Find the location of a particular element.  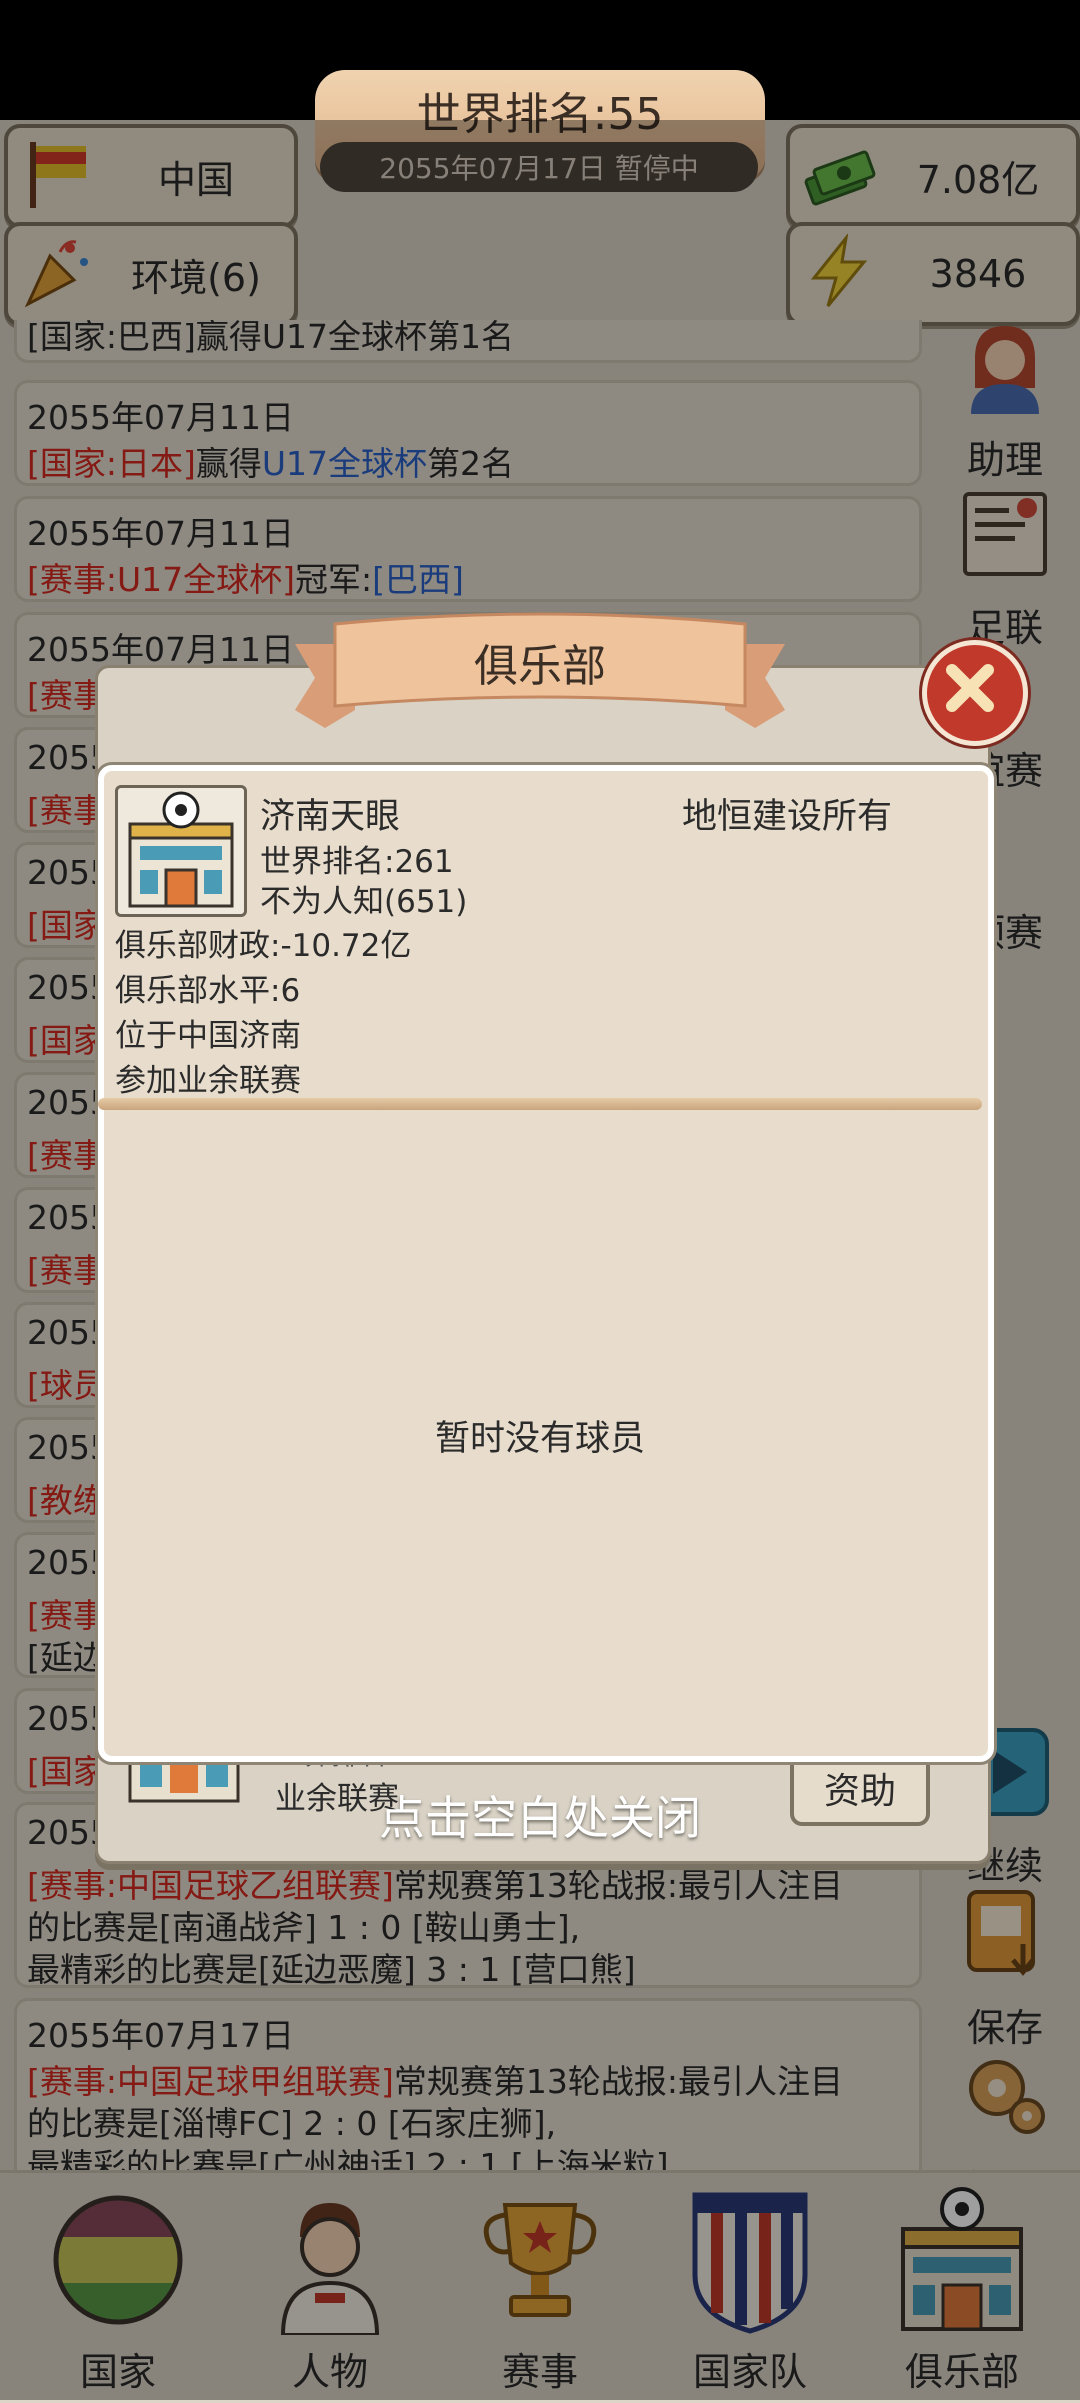

empty-players-message: 暂时没有球员 is located at coordinates (539, 1439).